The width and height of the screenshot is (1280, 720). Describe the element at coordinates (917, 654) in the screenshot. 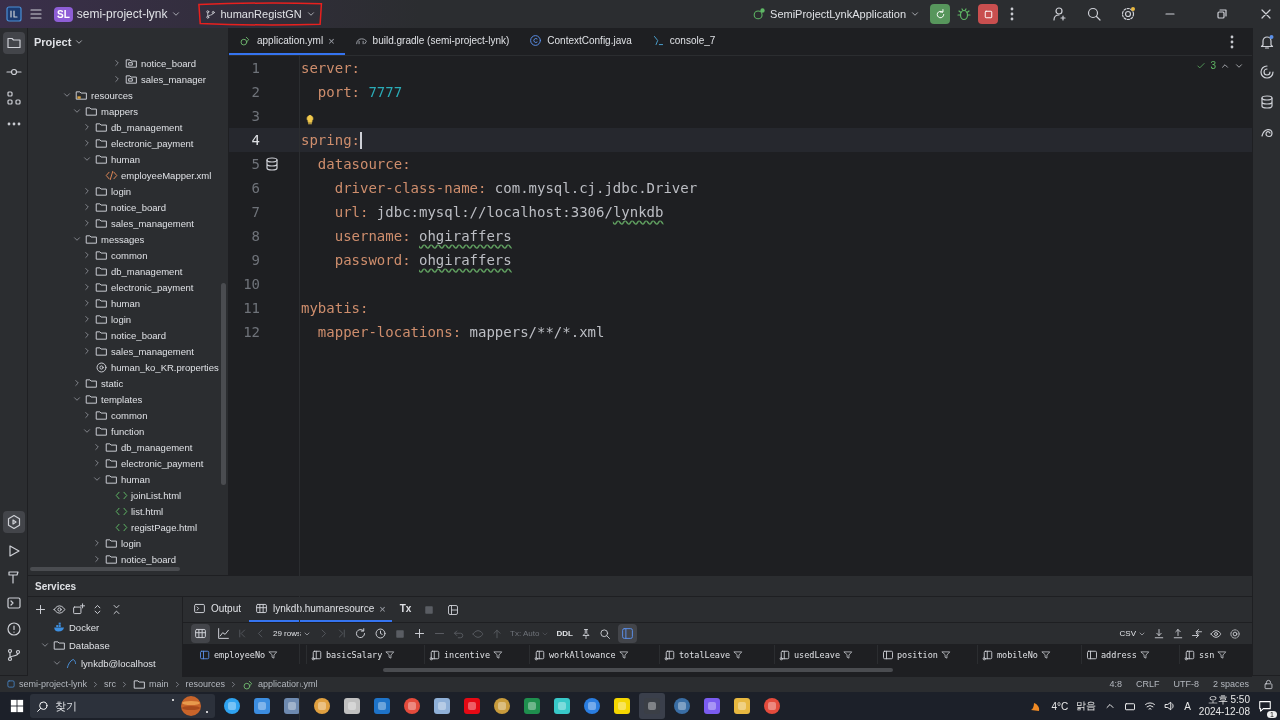

I see `column-header: position` at that location.